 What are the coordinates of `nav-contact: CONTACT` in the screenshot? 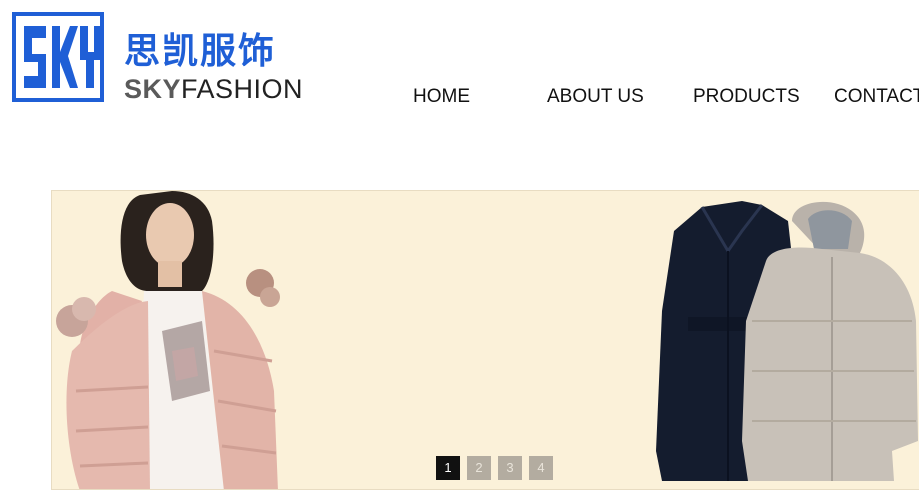 It's located at (876, 97).